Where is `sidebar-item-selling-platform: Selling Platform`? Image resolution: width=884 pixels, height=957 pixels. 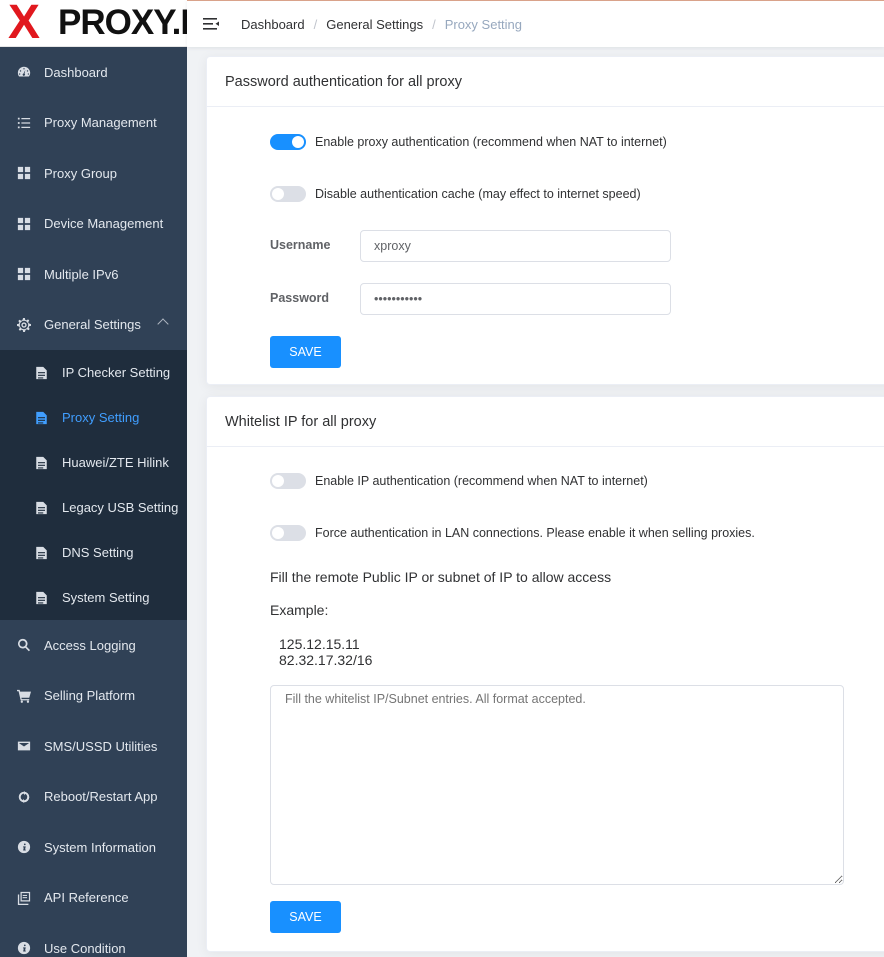
sidebar-item-selling-platform: Selling Platform is located at coordinates (93, 696).